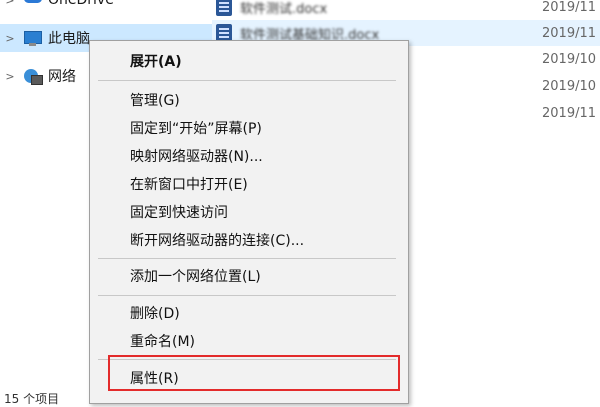 This screenshot has width=600, height=407. What do you see at coordinates (69, 39) in the screenshot?
I see `nav-item-label: 此电脑` at bounding box center [69, 39].